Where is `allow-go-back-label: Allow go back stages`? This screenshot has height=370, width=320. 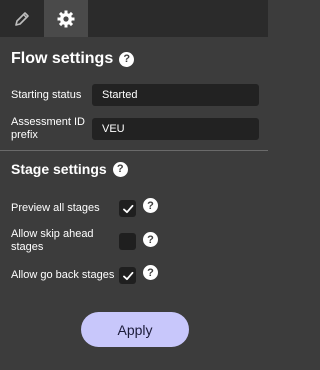
allow-go-back-label: Allow go back stages is located at coordinates (63, 275).